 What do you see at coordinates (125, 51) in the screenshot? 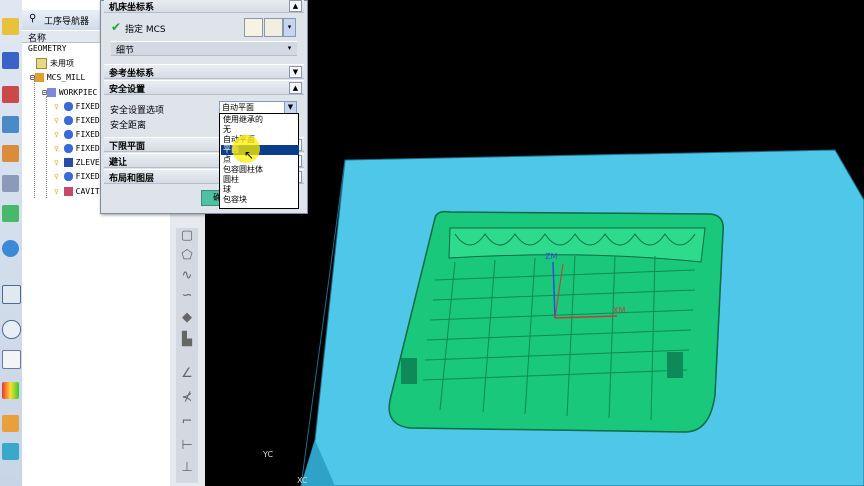
I see `details-label: 细节` at bounding box center [125, 51].